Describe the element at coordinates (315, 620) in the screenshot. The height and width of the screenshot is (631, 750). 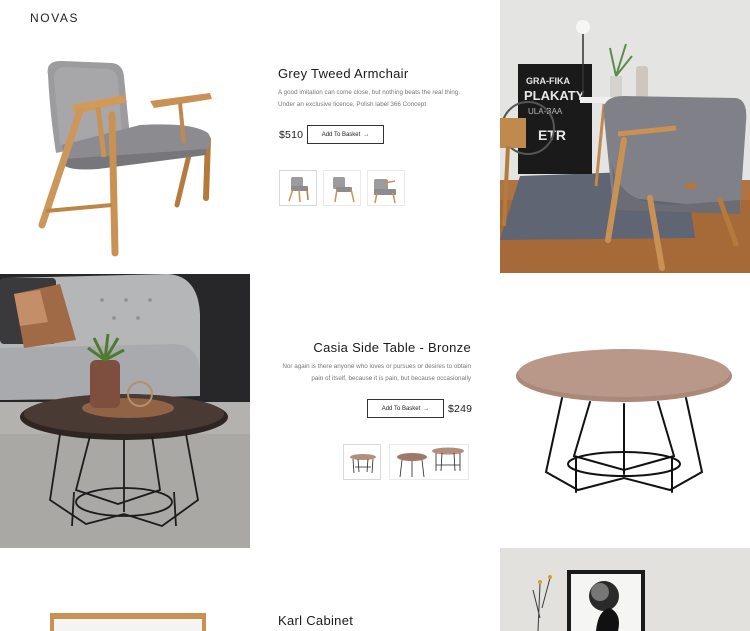
I see `product-title: Karl Cabinet` at that location.